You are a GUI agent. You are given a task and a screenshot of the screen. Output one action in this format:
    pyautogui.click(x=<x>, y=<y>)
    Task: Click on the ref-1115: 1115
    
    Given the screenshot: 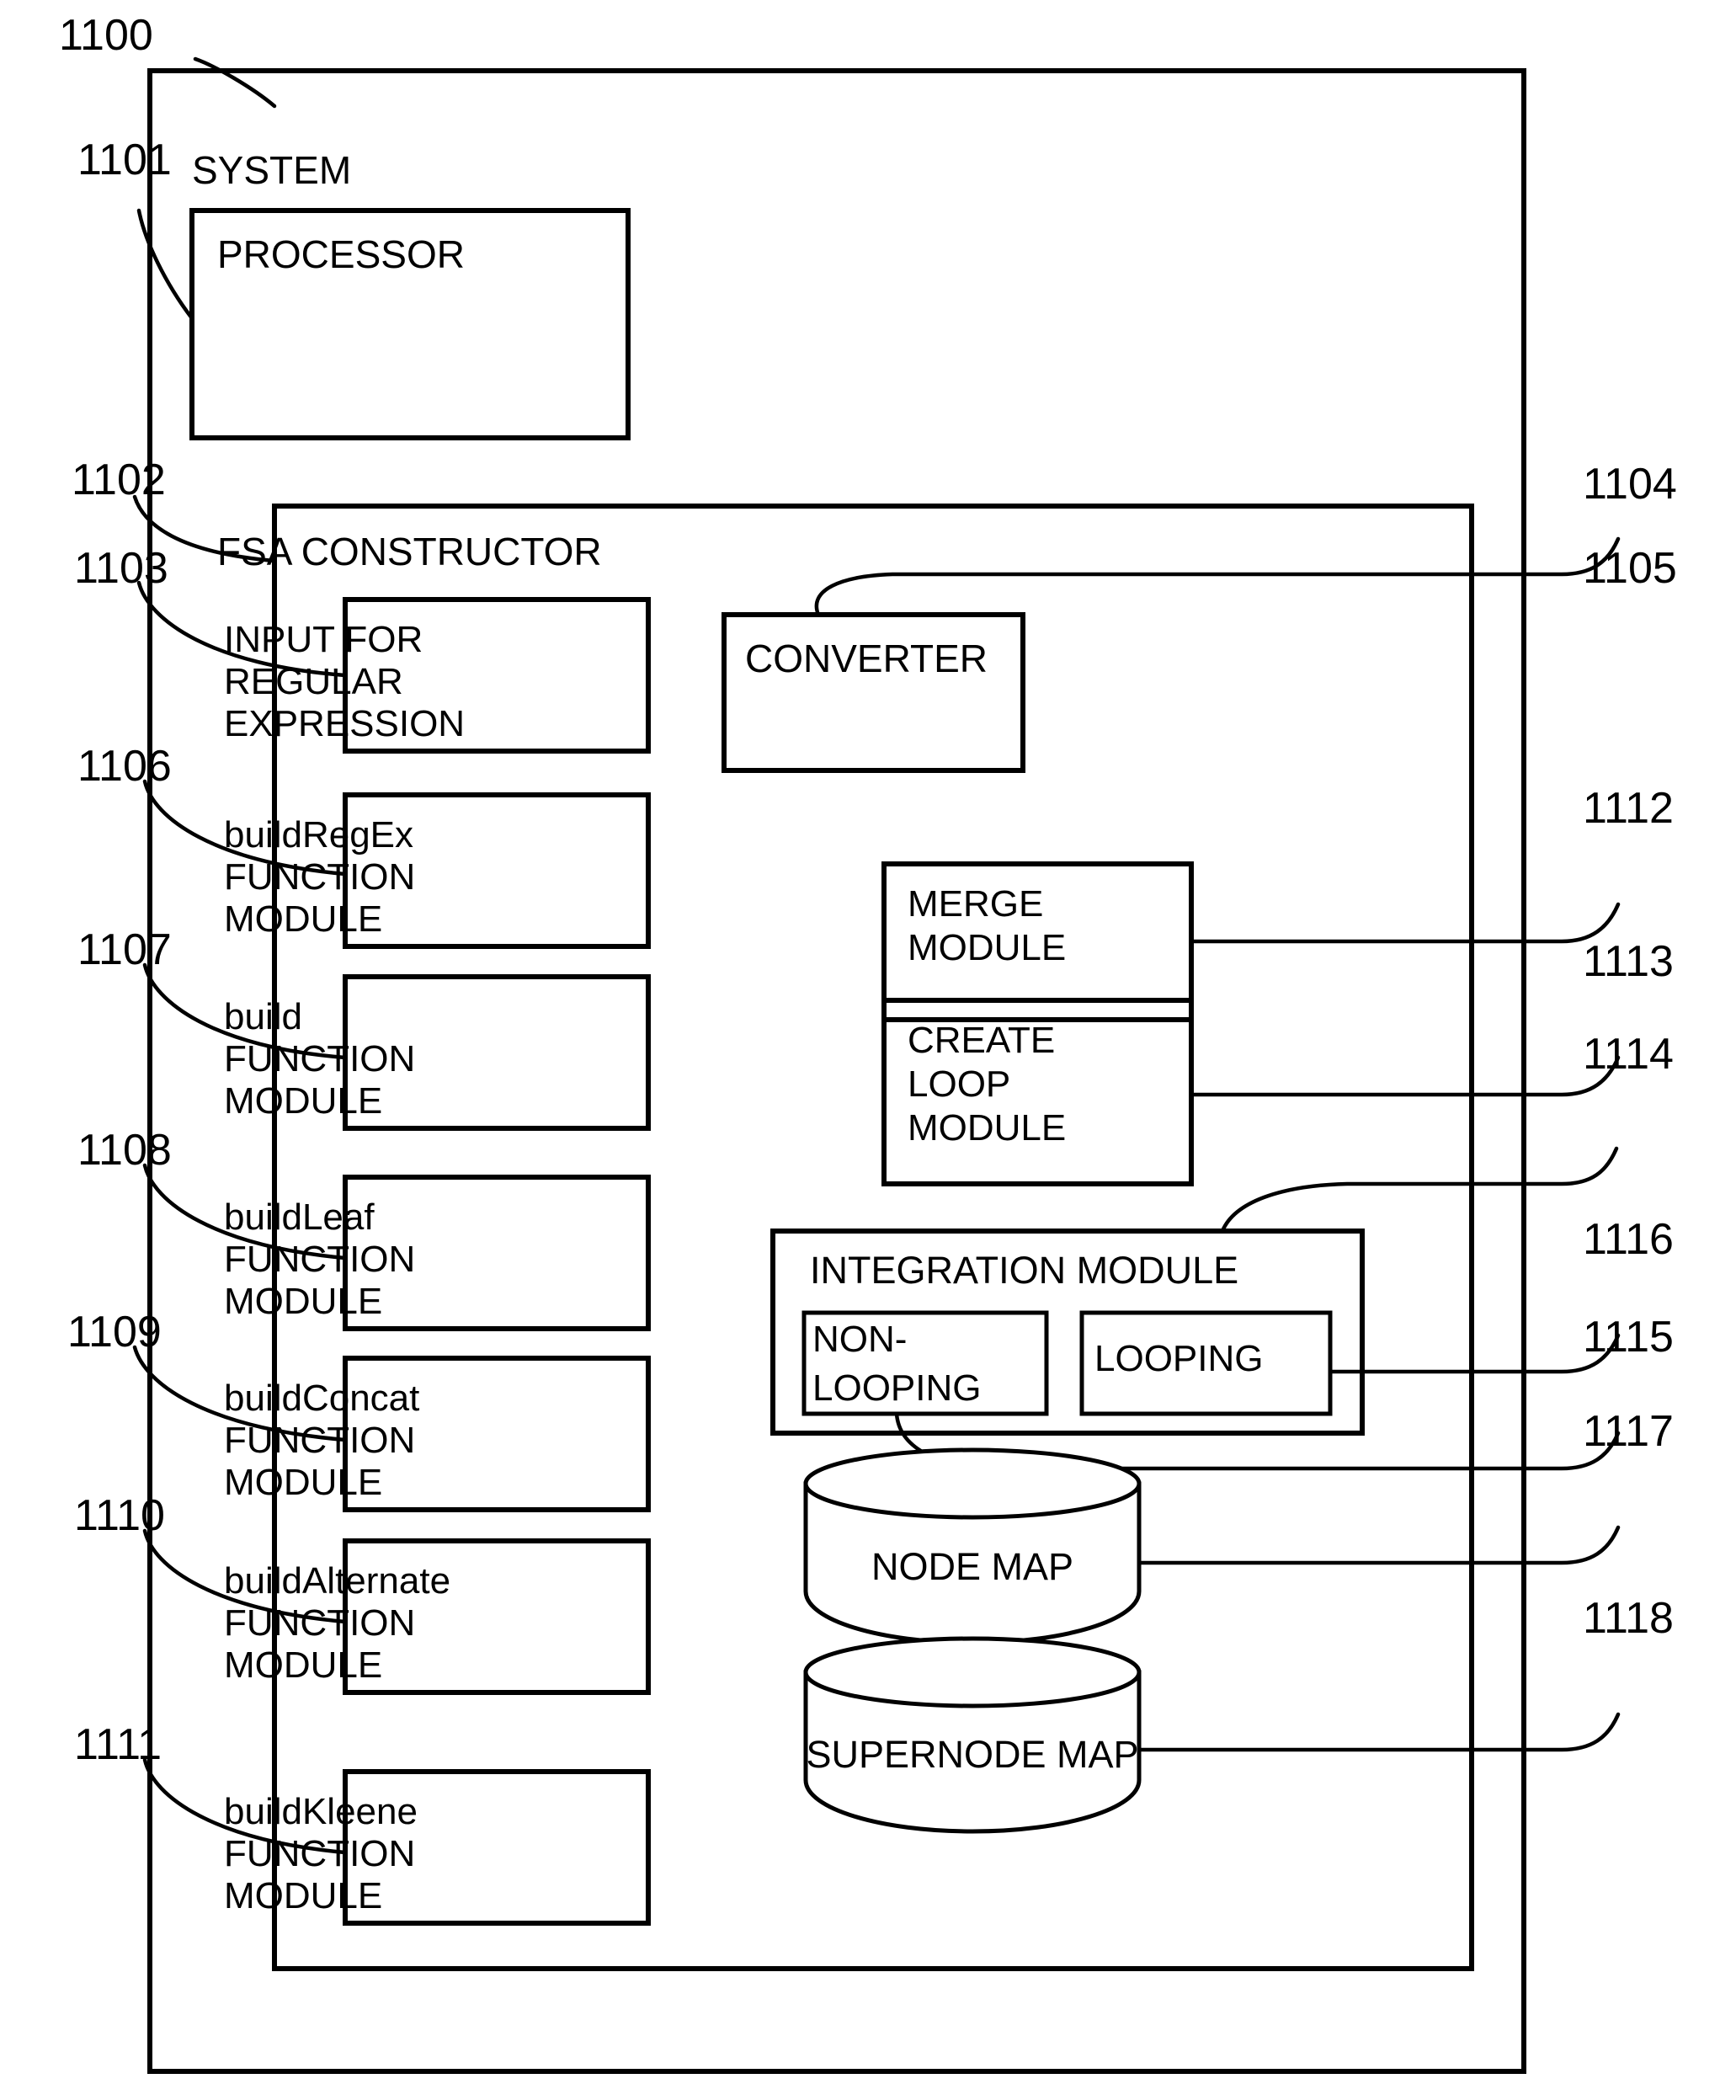 What is the action you would take?
    pyautogui.click(x=1628, y=1337)
    